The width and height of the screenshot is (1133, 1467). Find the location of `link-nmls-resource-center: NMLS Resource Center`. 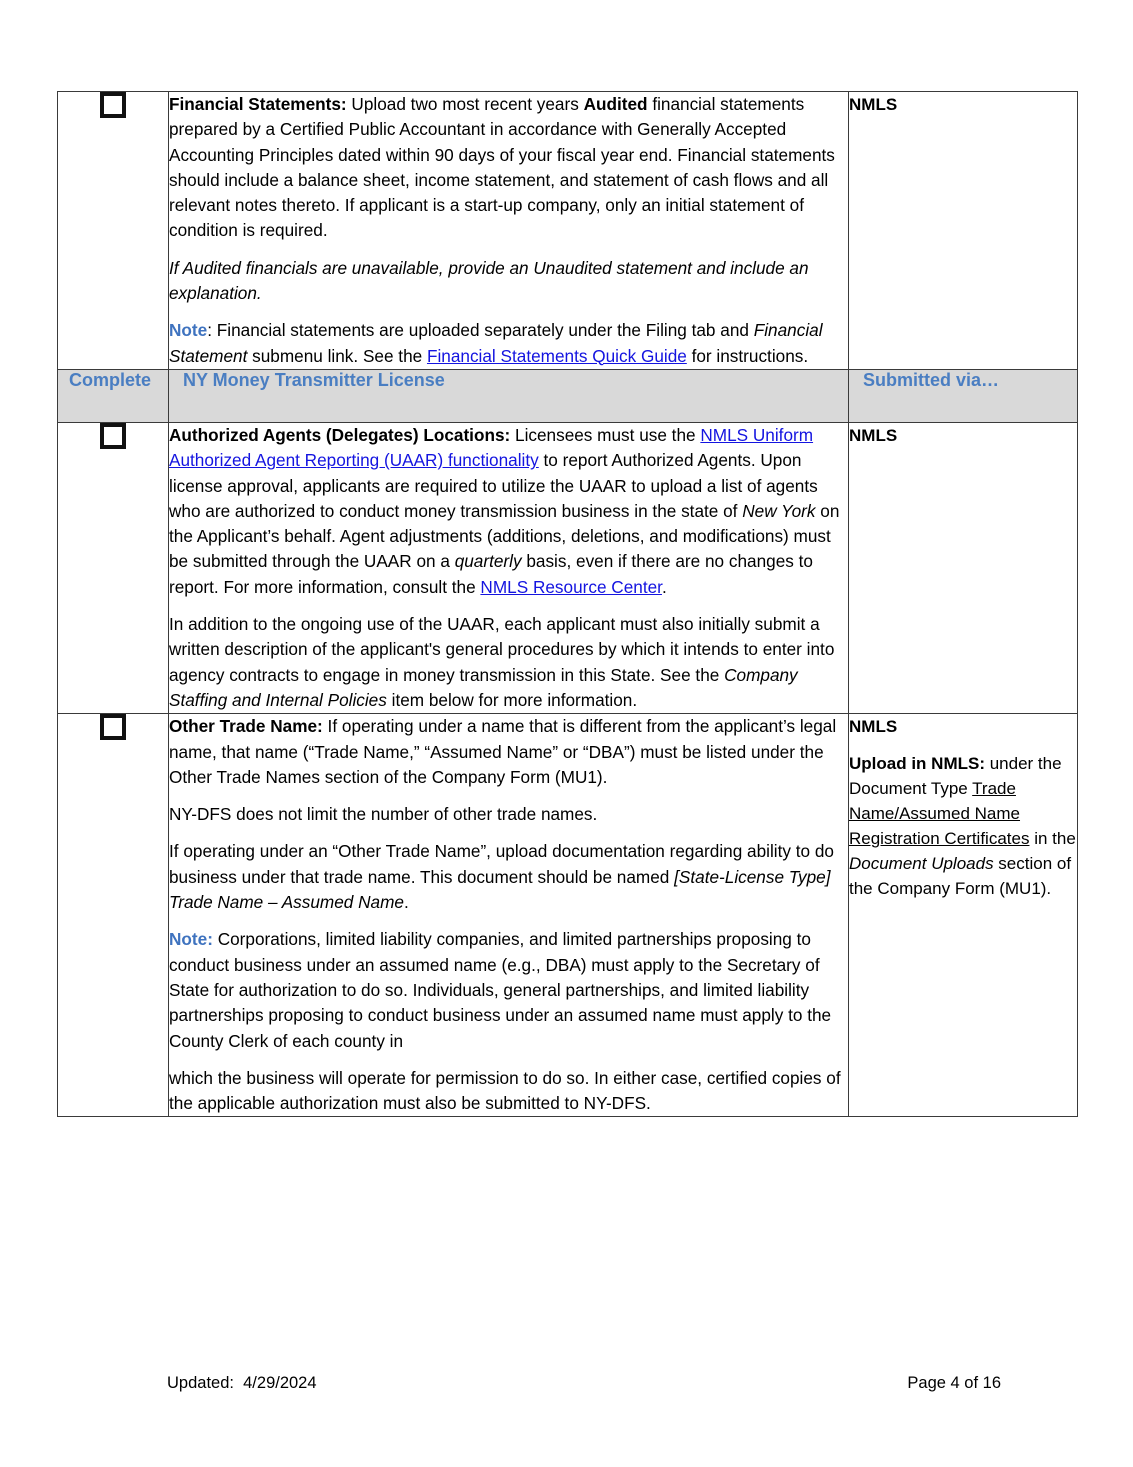

link-nmls-resource-center: NMLS Resource Center is located at coordinates (571, 587).